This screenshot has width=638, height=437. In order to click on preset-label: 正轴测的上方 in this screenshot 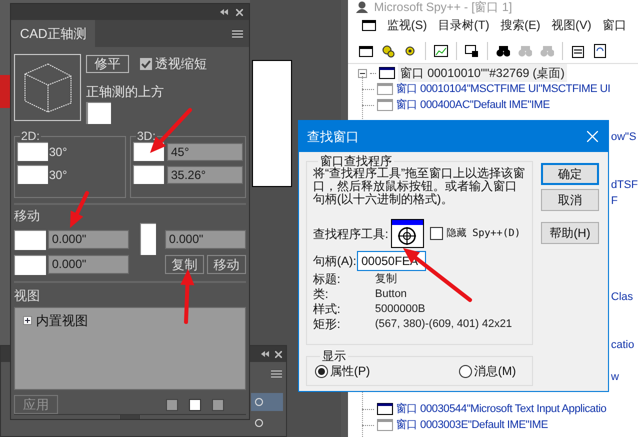, I will do `click(125, 91)`.